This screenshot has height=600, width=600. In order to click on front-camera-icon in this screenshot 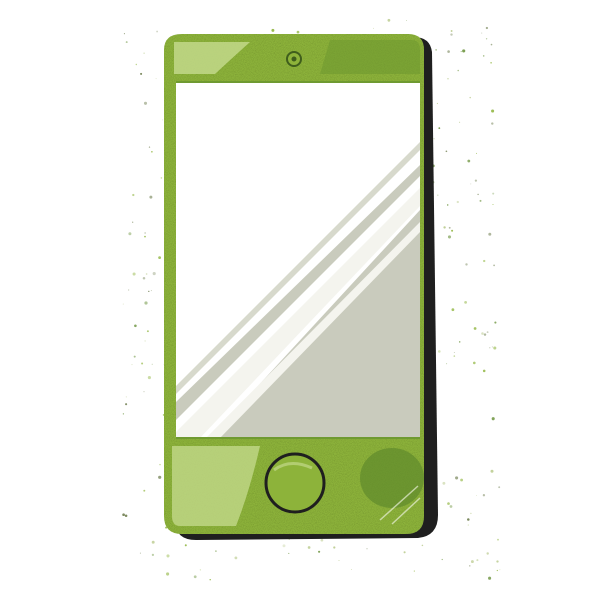, I will do `click(294, 59)`.